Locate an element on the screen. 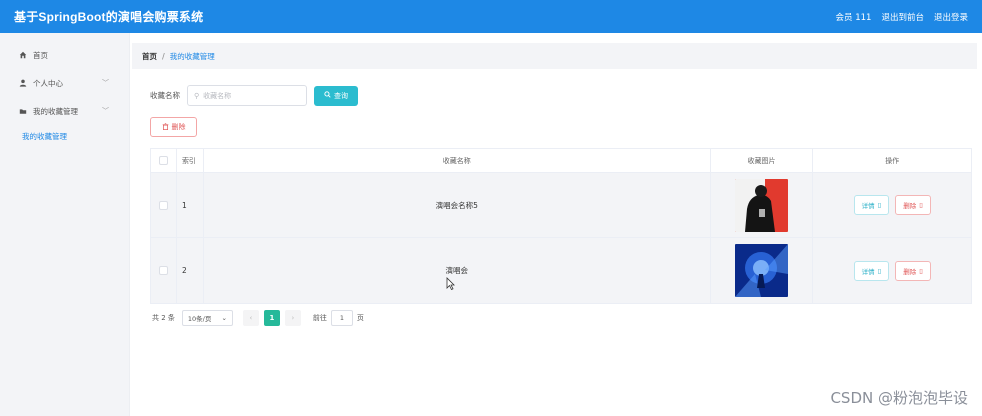 The image size is (982, 416). logout-link: 退出登录 is located at coordinates (951, 17).